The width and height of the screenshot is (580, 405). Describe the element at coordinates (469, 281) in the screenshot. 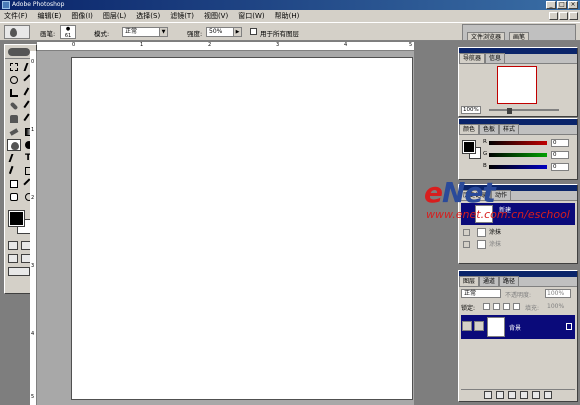

I see `tab-layers: 图层` at that location.